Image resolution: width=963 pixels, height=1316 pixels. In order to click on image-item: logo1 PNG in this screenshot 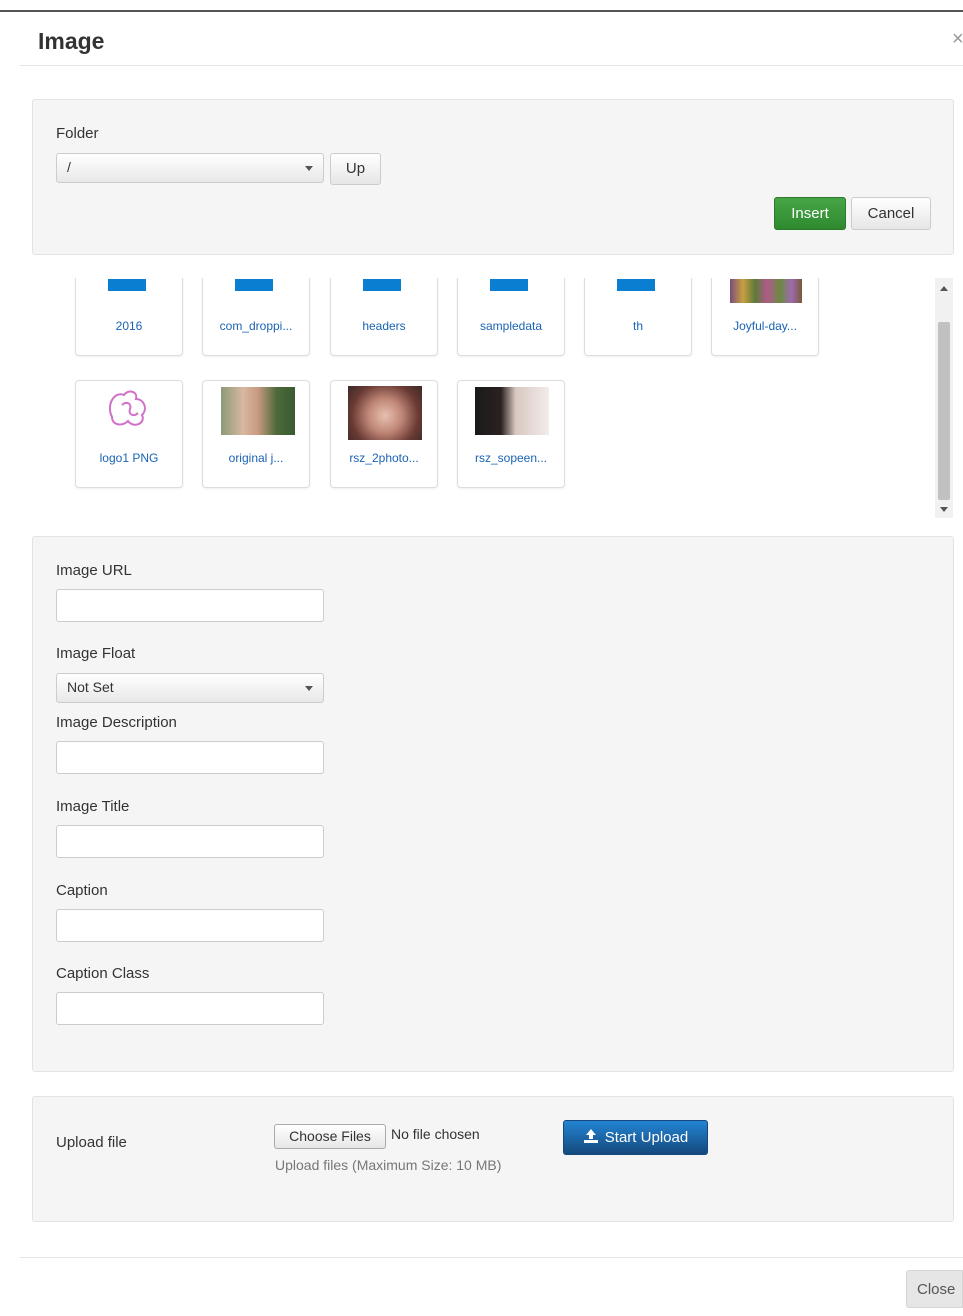, I will do `click(129, 434)`.